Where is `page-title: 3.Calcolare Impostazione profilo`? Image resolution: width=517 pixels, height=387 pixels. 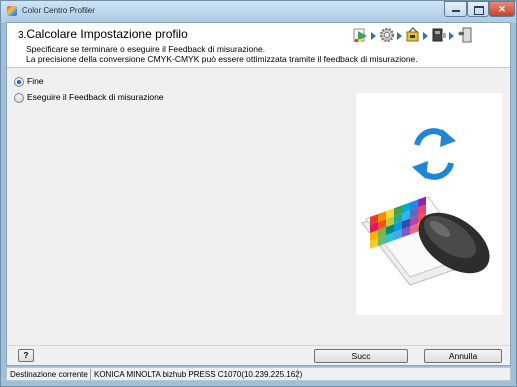
page-title: 3.Calcolare Impostazione profilo is located at coordinates (103, 34).